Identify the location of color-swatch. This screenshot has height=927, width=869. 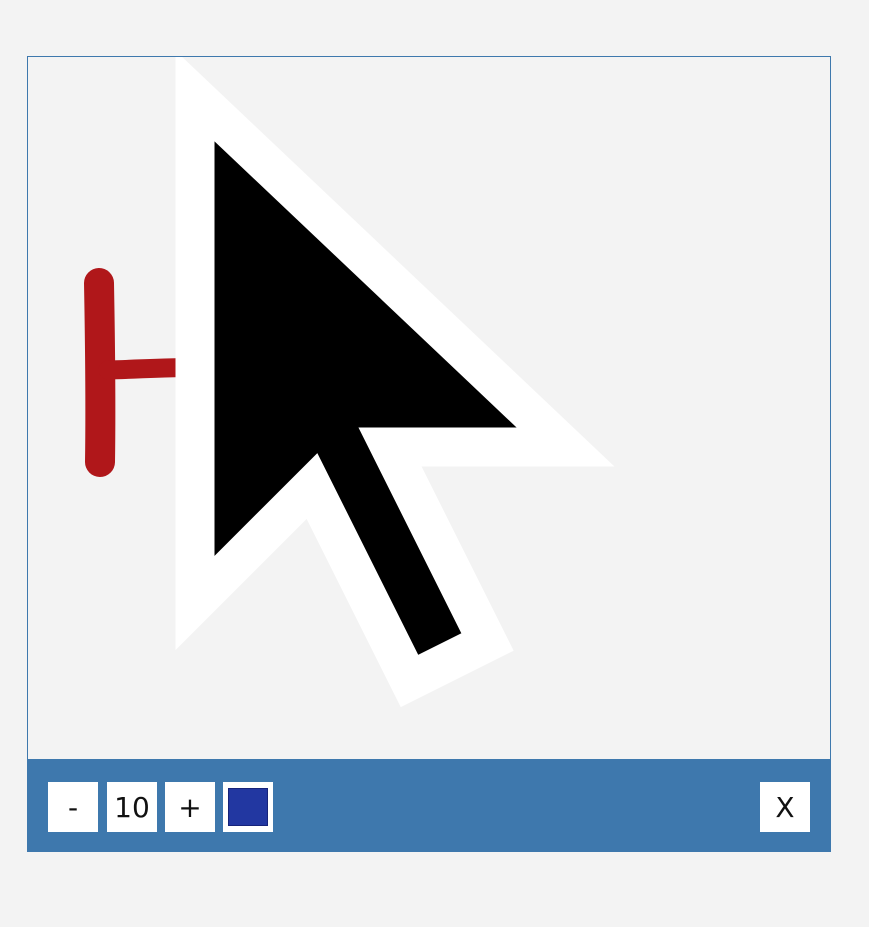
(248, 807).